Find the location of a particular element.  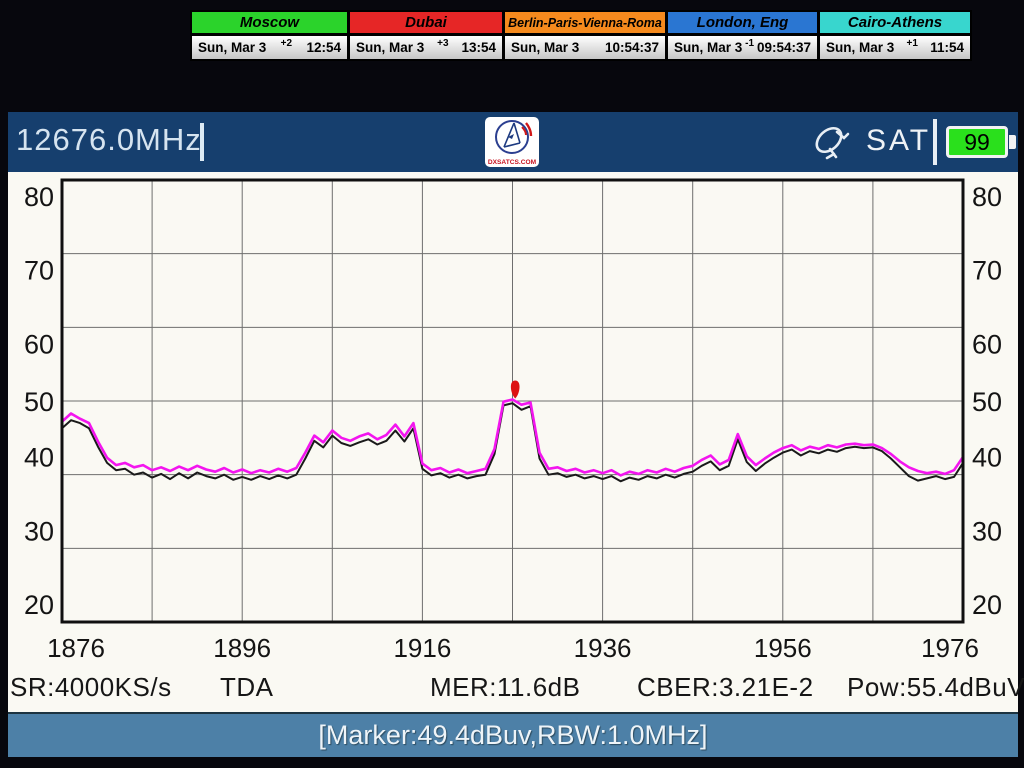

clock-utc-offset: +1 is located at coordinates (912, 43).